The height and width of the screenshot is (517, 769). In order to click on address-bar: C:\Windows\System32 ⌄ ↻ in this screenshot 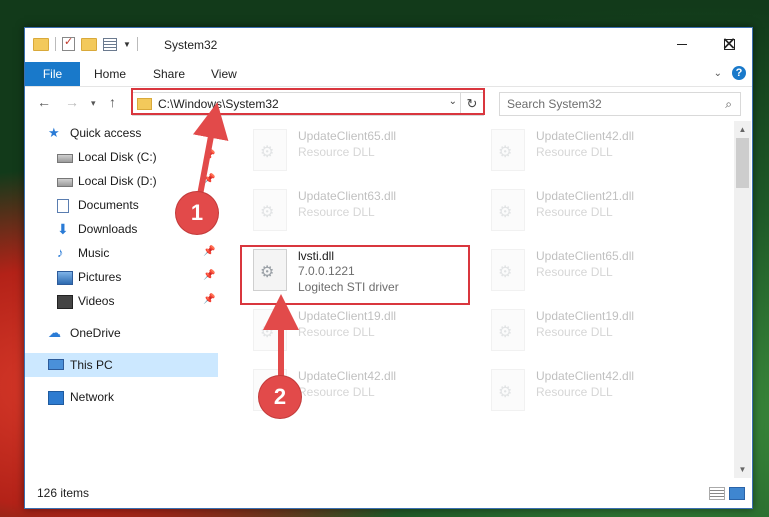, I will do `click(308, 104)`.